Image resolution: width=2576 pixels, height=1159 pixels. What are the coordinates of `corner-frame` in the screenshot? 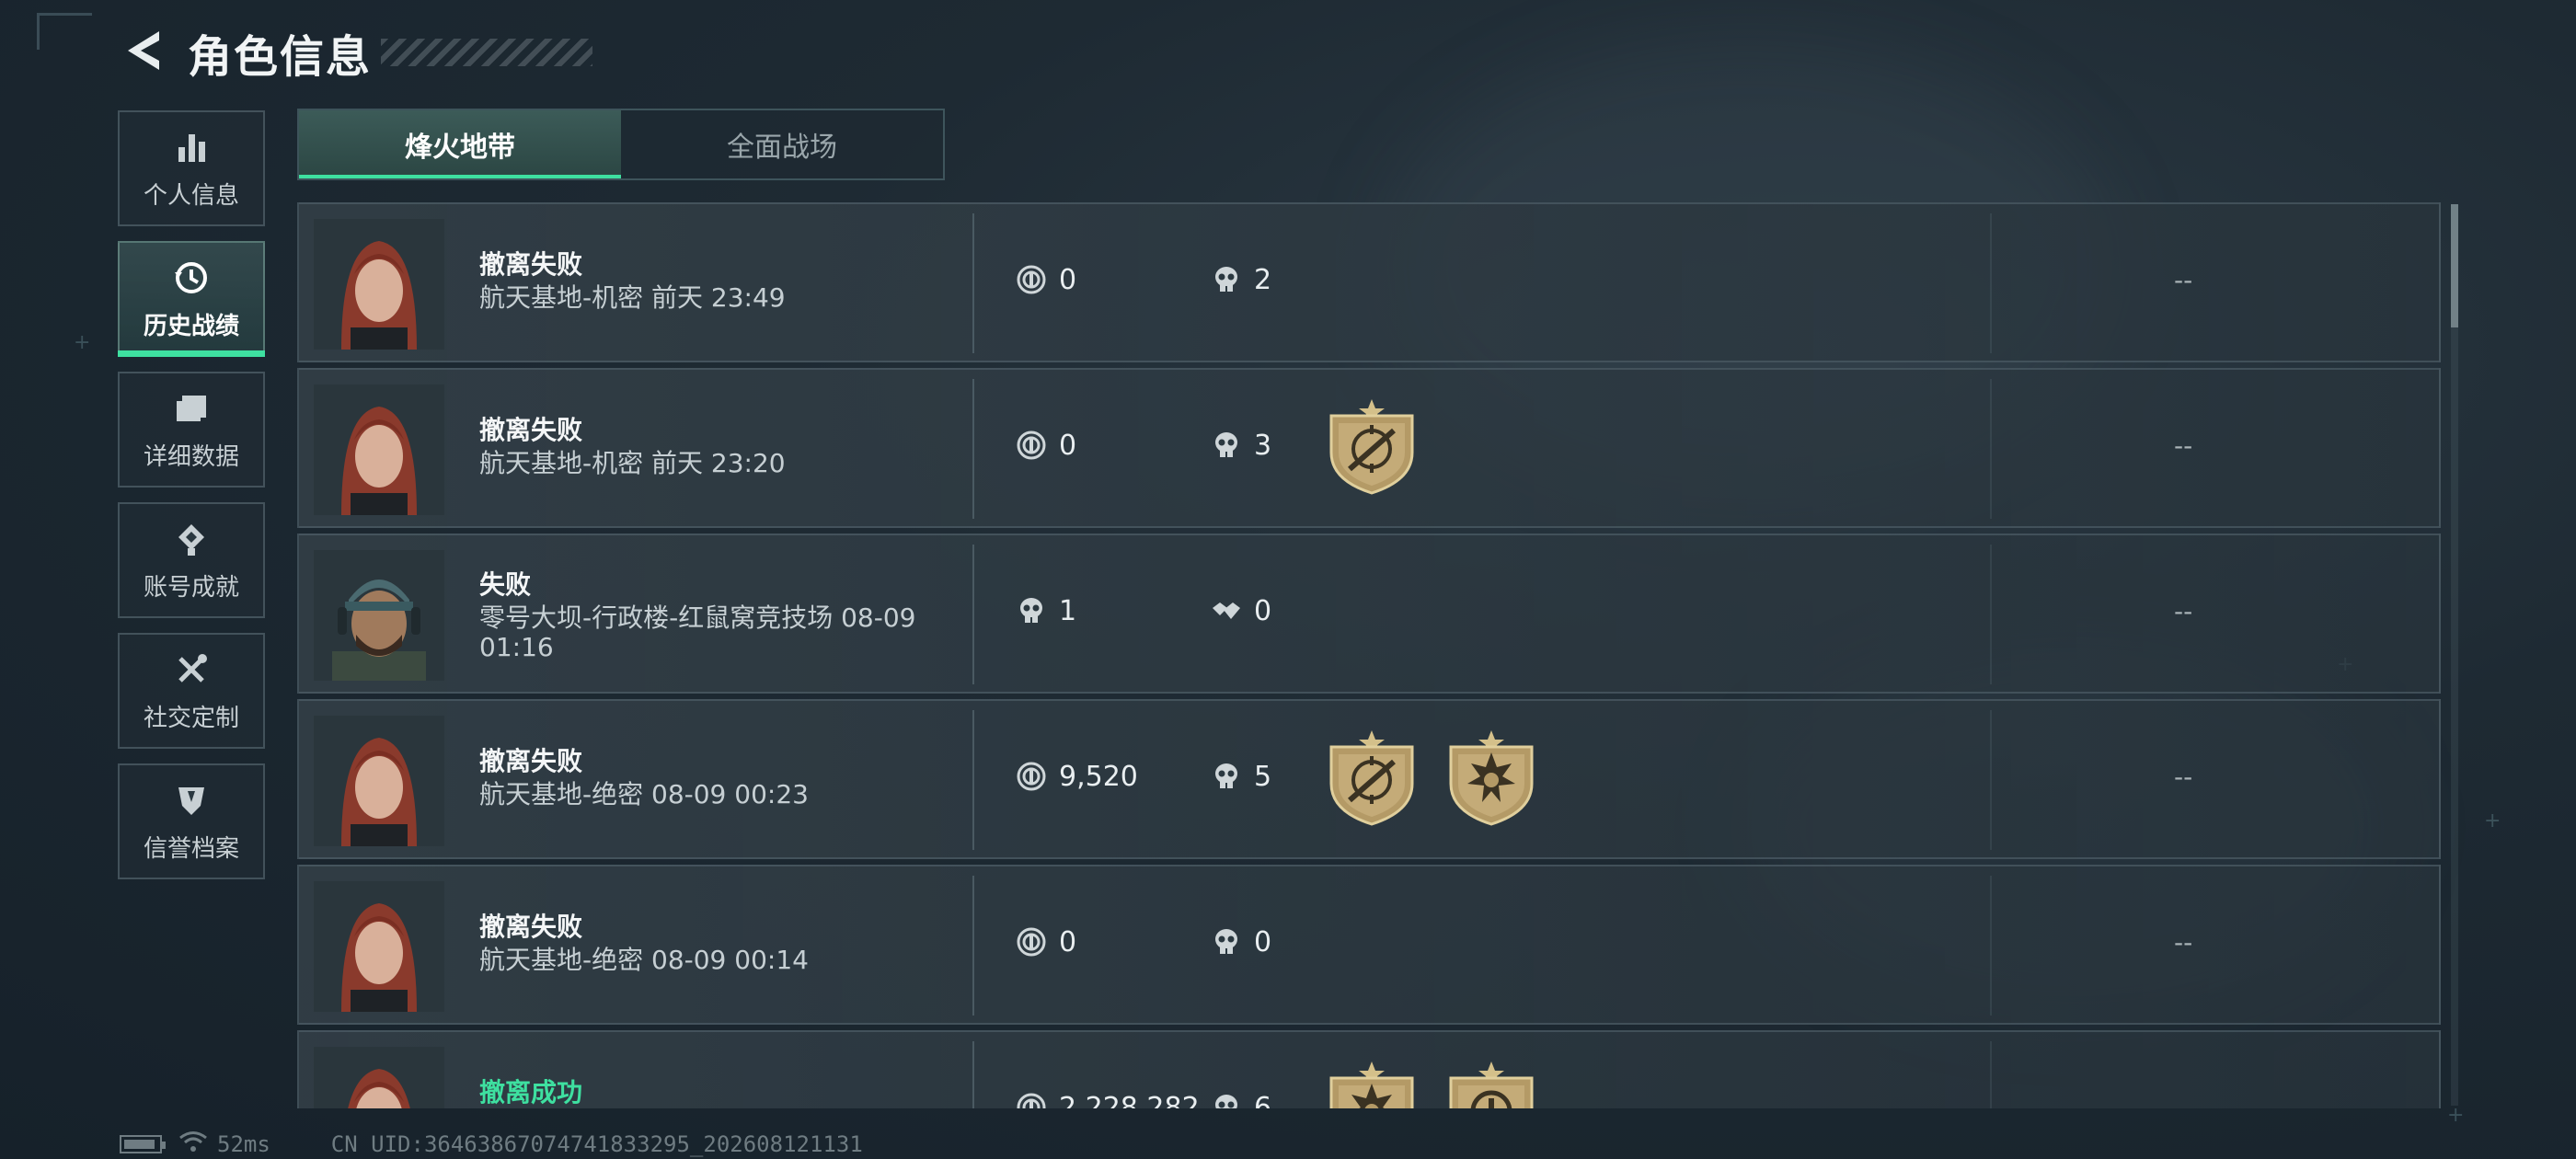 It's located at (64, 31).